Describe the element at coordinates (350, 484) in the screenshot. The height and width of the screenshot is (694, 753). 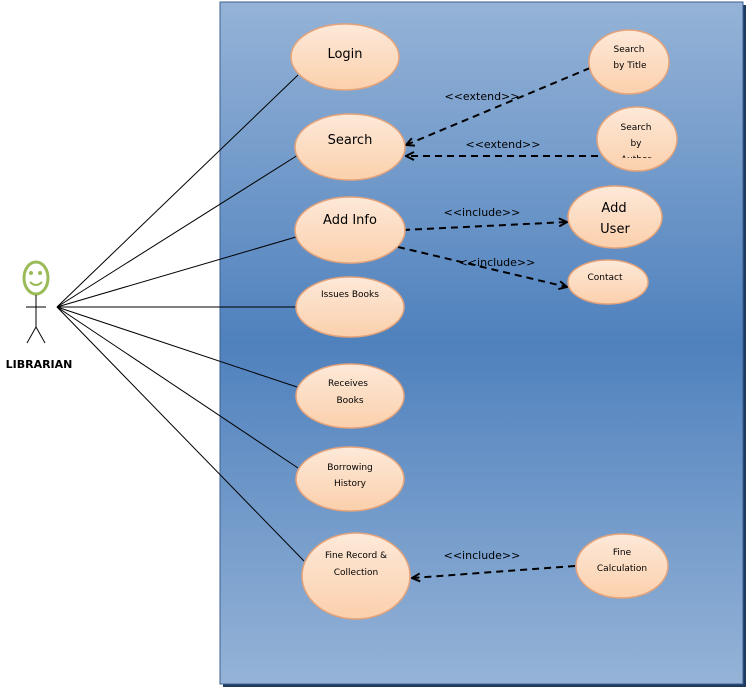
I see `svg-text: History` at that location.